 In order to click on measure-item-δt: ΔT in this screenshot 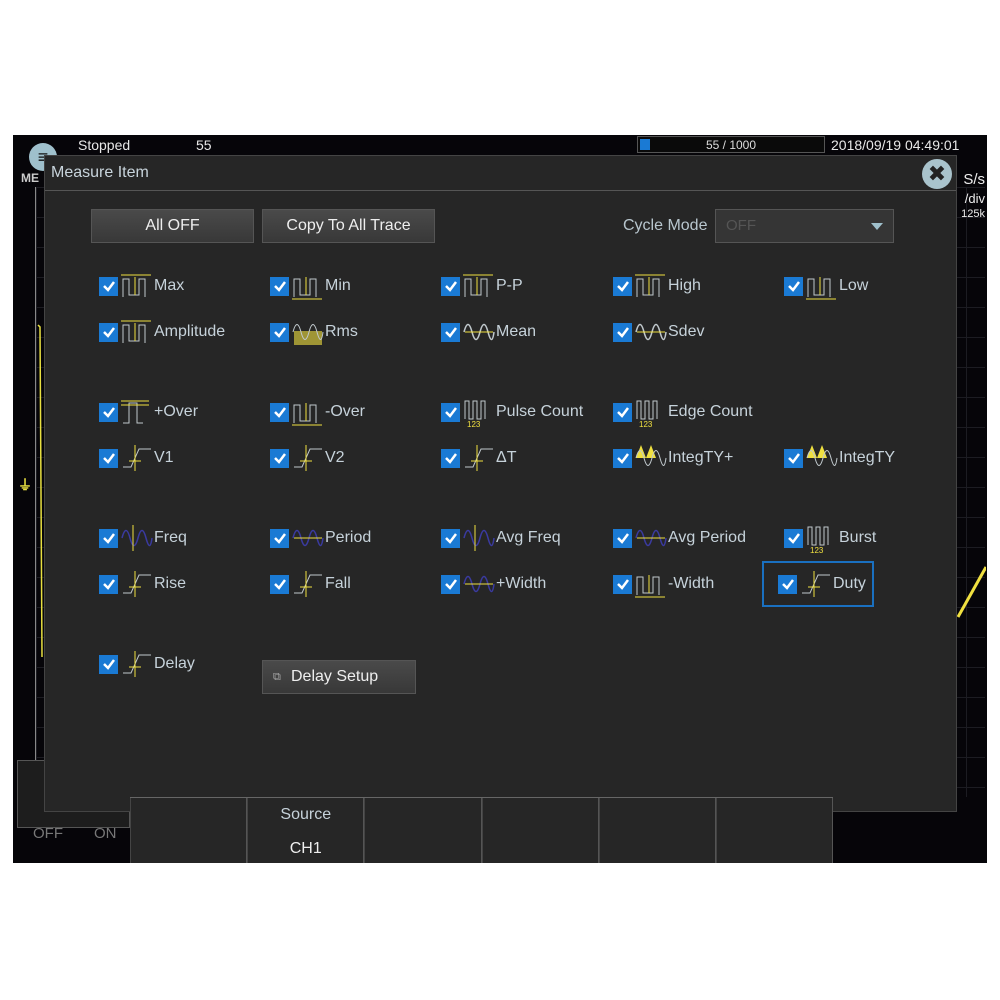, I will do `click(478, 458)`.